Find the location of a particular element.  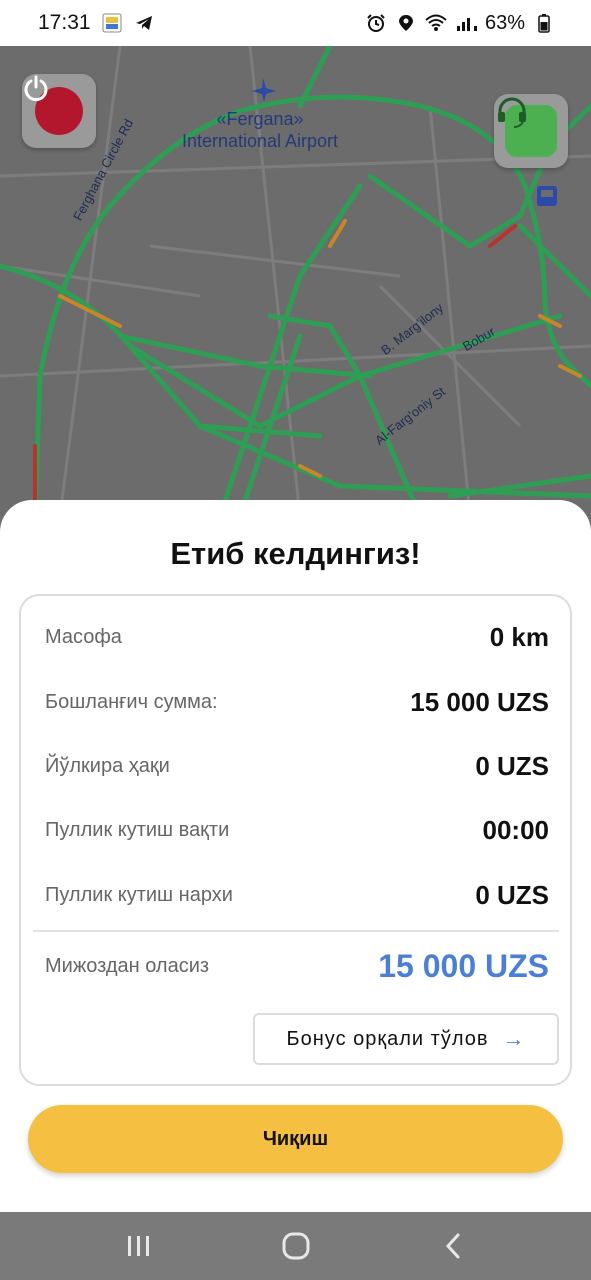

alarm-icon is located at coordinates (376, 23).